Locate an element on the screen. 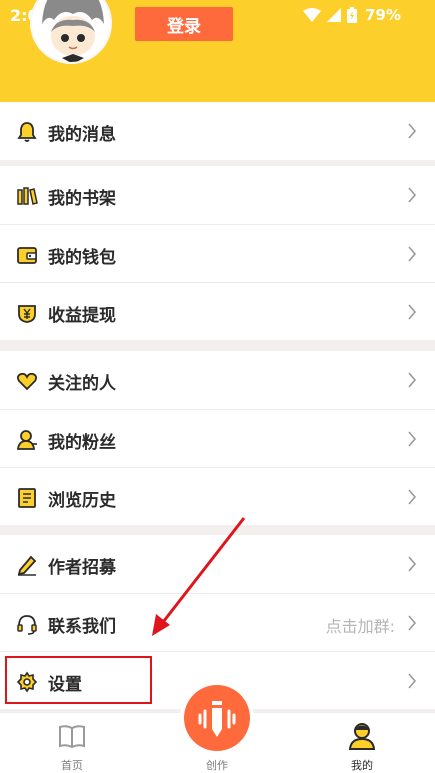  wifi-icon is located at coordinates (312, 15).